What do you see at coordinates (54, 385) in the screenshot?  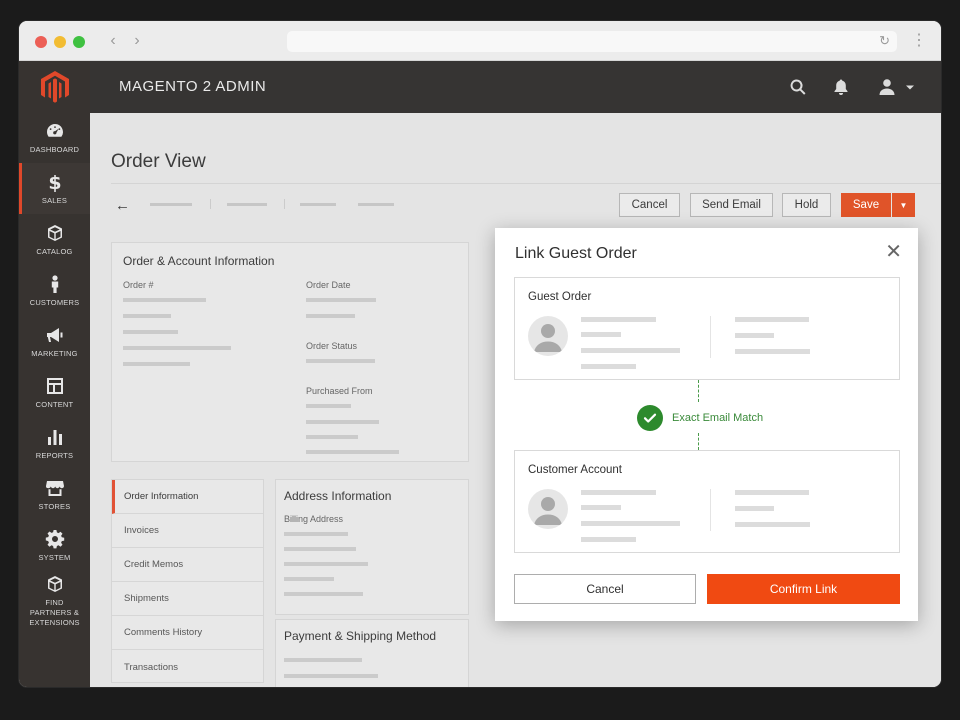 I see `layout-icon` at bounding box center [54, 385].